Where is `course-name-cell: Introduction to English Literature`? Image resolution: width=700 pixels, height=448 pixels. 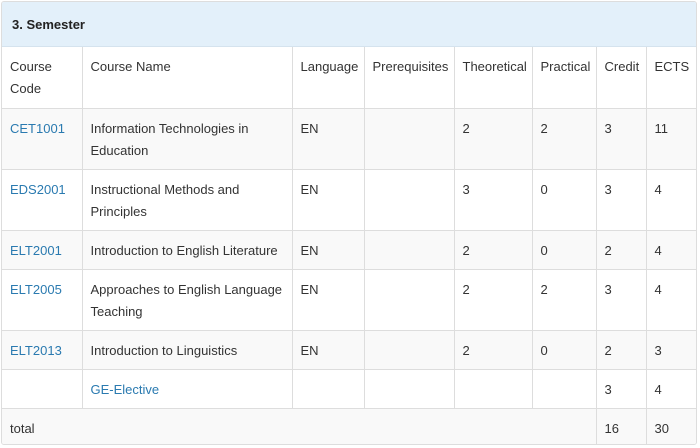
course-name-cell: Introduction to English Literature is located at coordinates (187, 250).